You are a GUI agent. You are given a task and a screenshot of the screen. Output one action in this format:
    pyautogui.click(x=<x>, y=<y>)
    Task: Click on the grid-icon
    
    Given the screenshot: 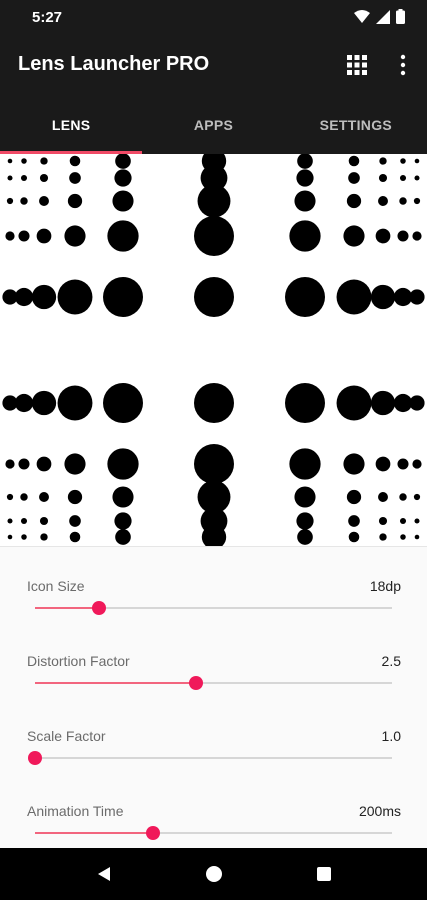 What is the action you would take?
    pyautogui.click(x=357, y=65)
    